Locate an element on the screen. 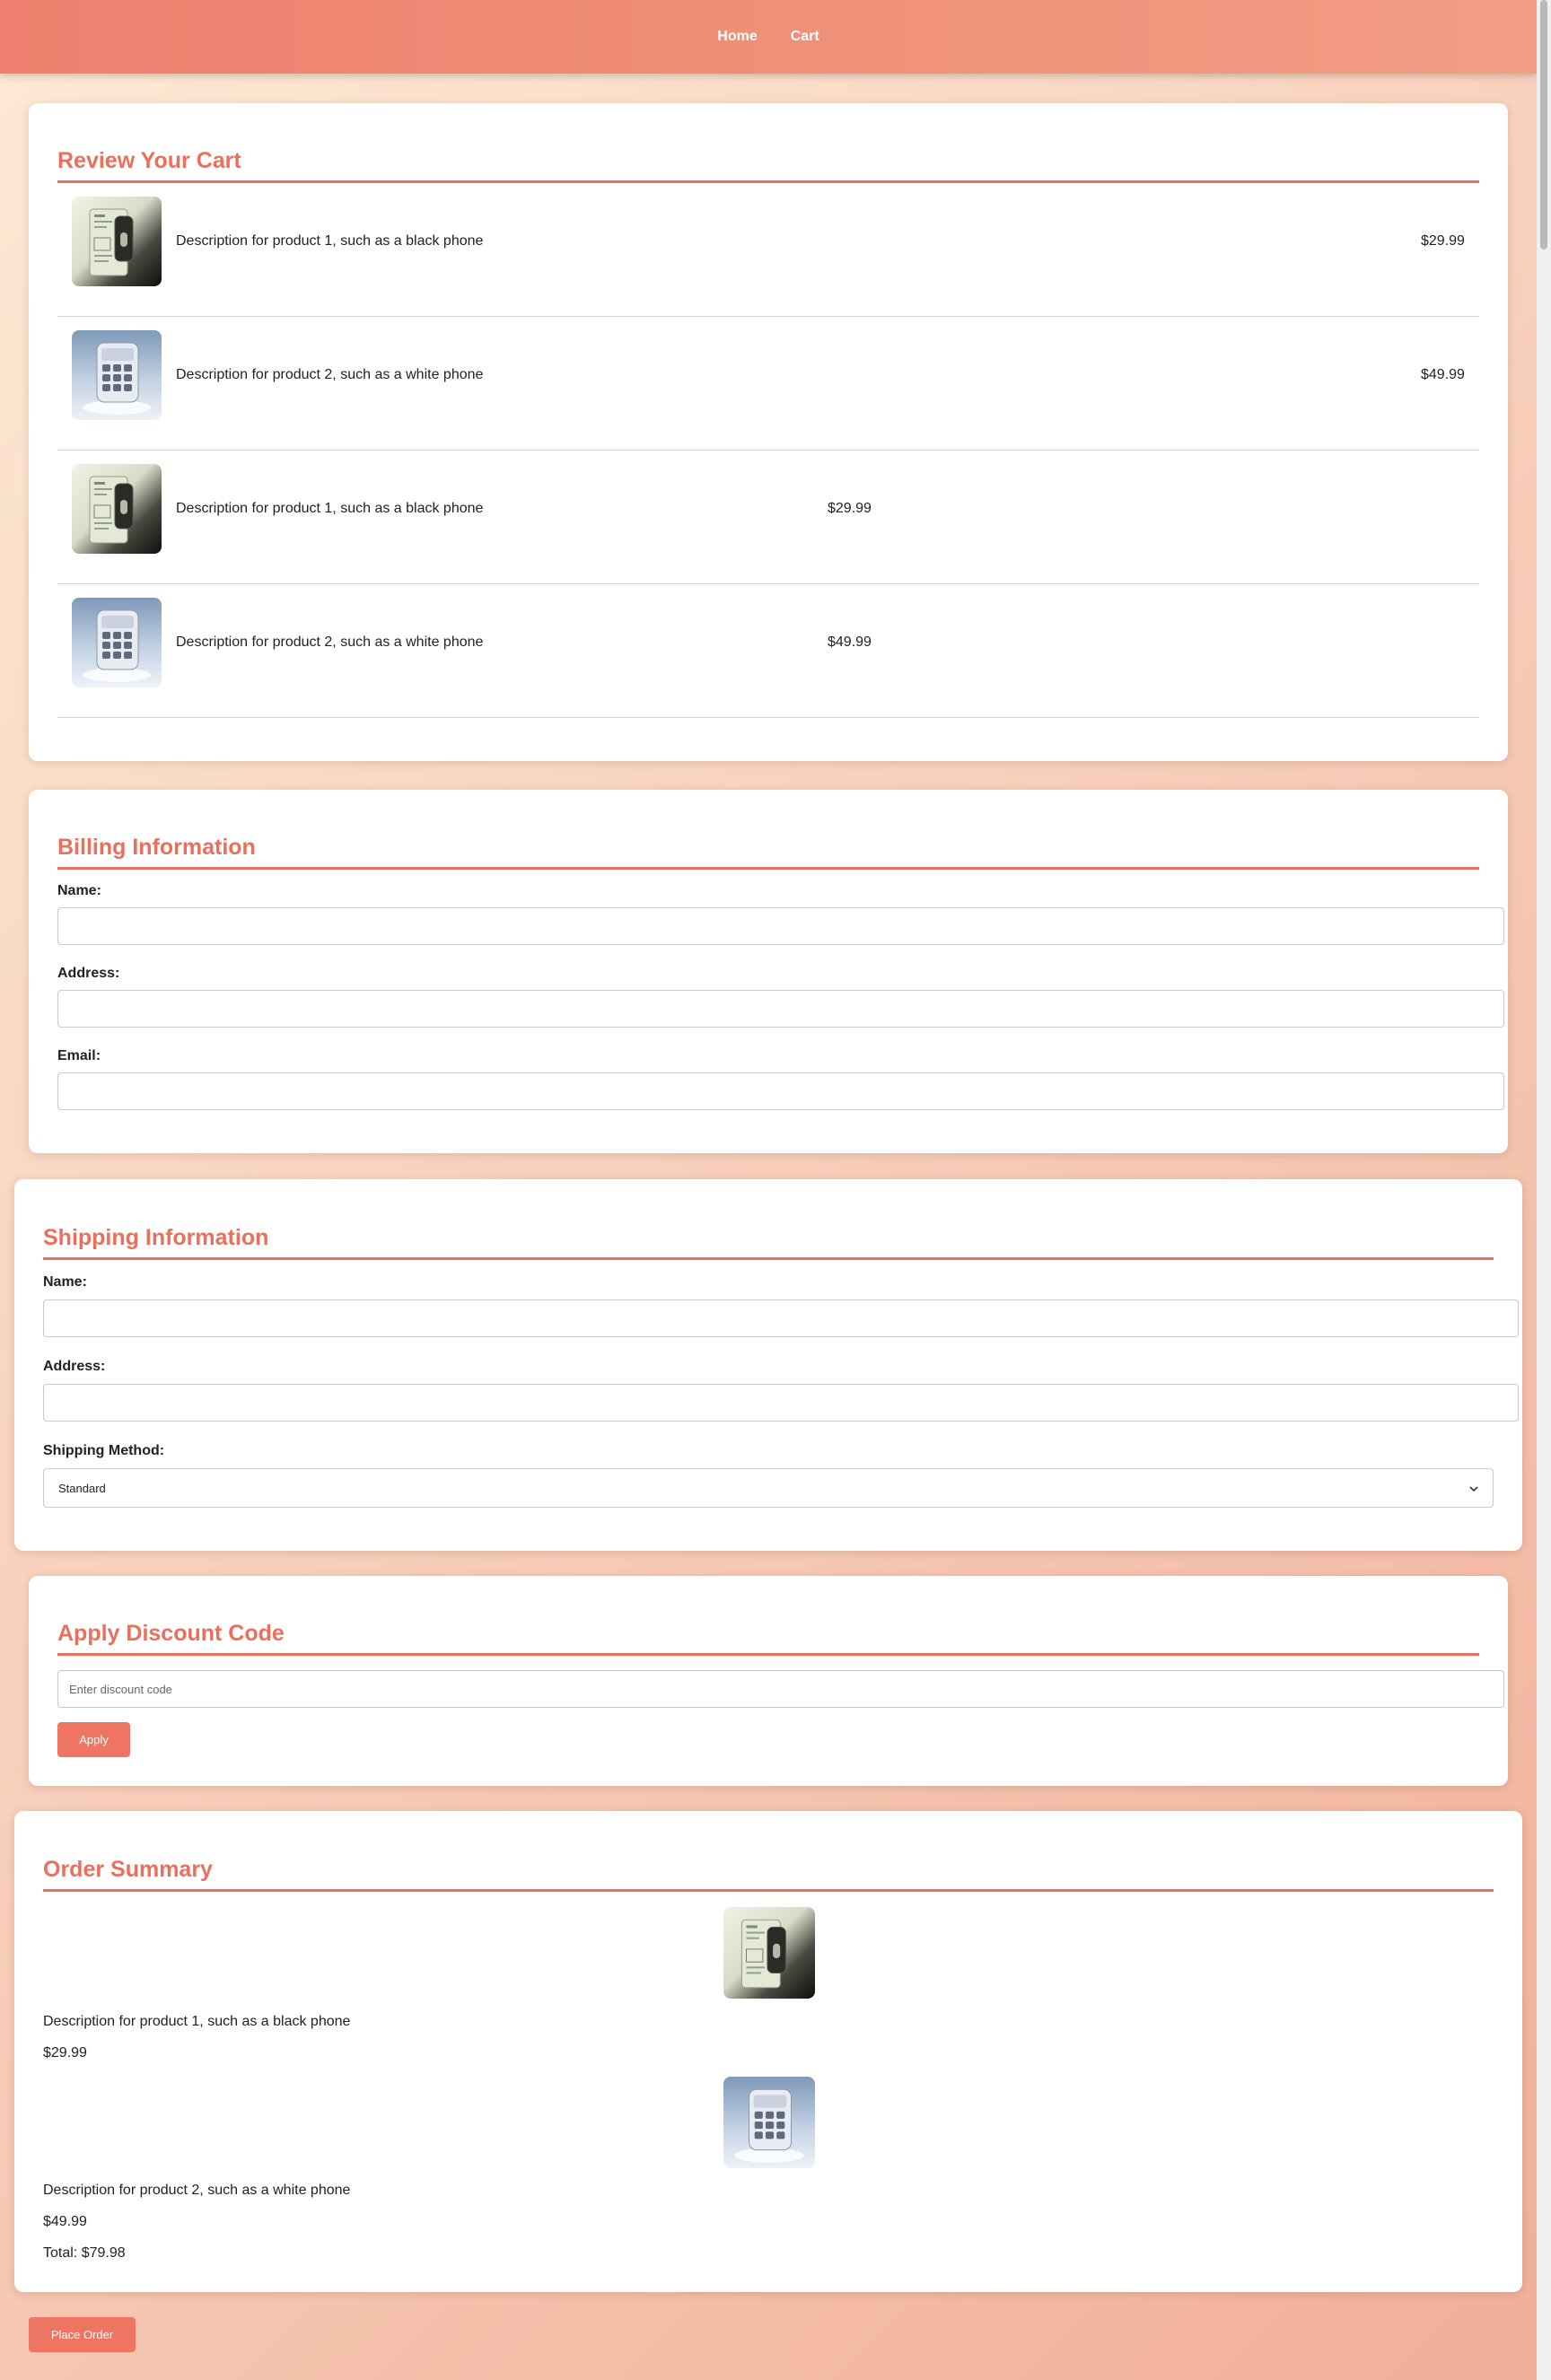 This screenshot has width=1551, height=2380. shipping-method-value: Standard is located at coordinates (82, 1488).